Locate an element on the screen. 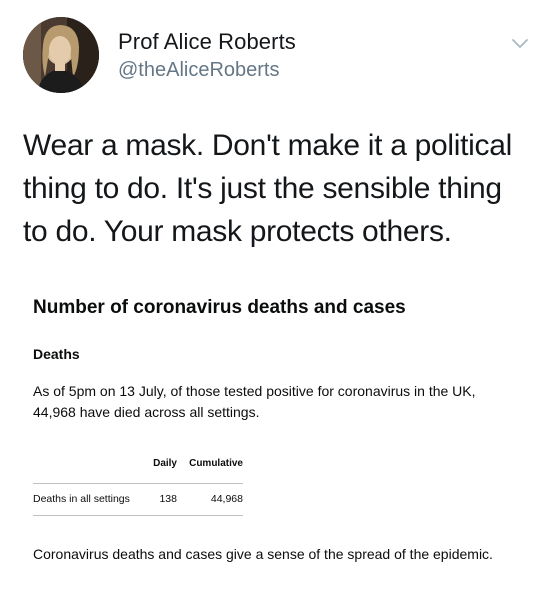 The height and width of the screenshot is (600, 551). avatar is located at coordinates (61, 55).